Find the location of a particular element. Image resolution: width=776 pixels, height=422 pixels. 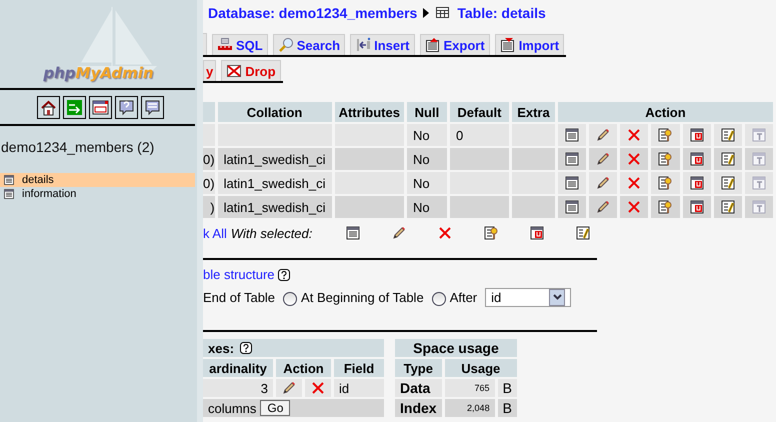

exit-icon is located at coordinates (74, 107).